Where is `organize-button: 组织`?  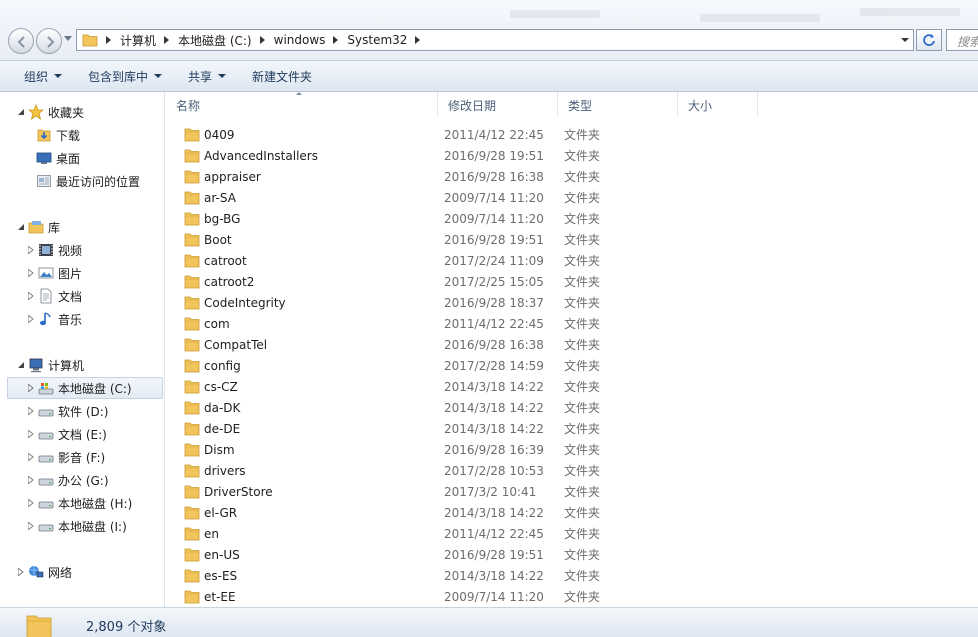
organize-button: 组织 is located at coordinates (43, 76).